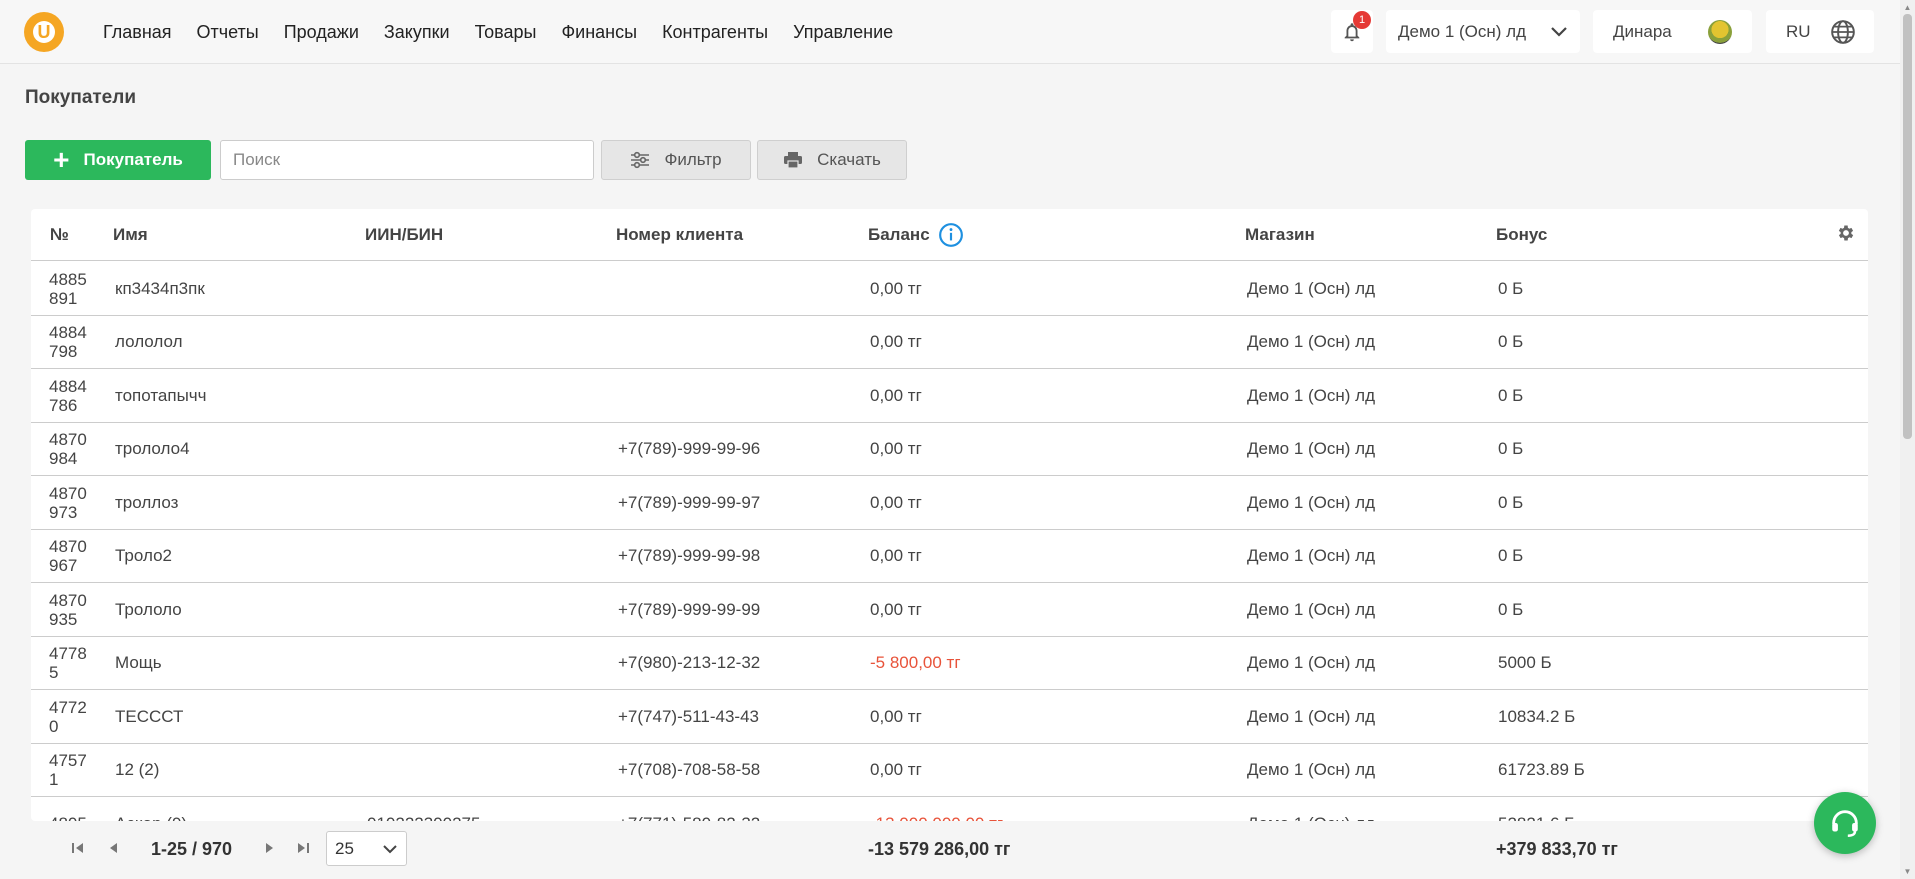  Describe the element at coordinates (44, 32) in the screenshot. I see `app-logo: U` at that location.